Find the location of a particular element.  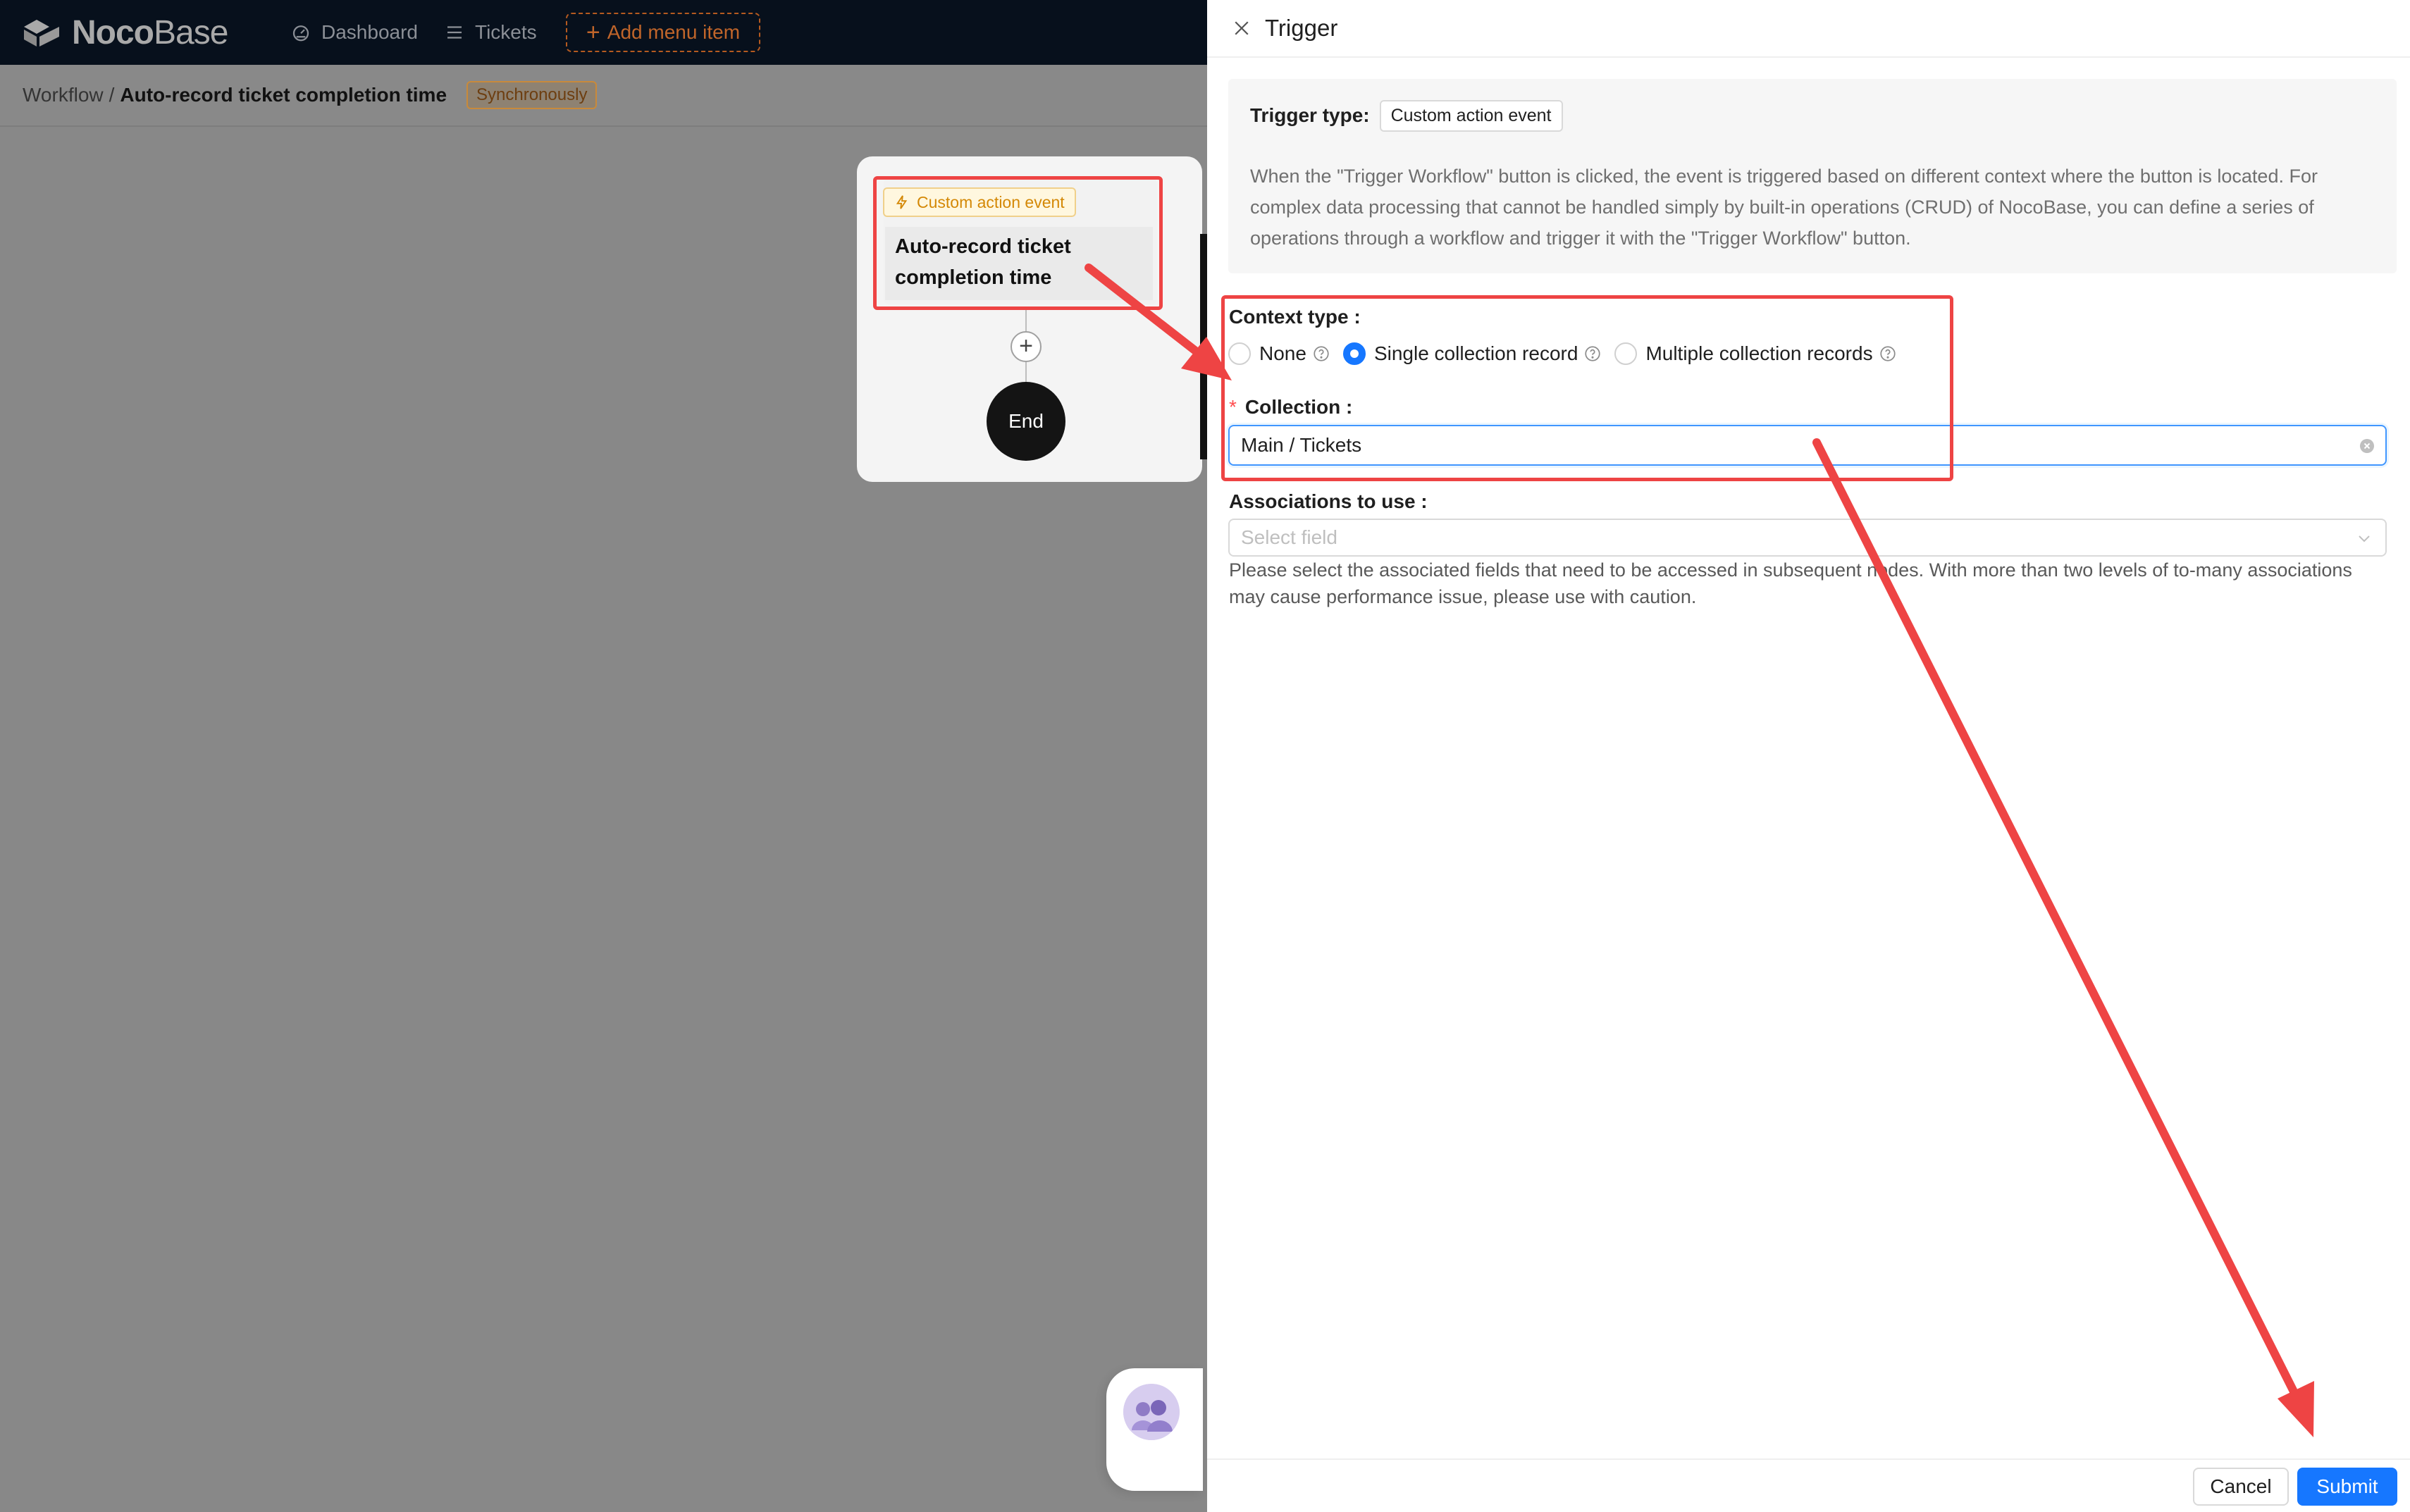

logo-text-light: Base is located at coordinates (191, 32).